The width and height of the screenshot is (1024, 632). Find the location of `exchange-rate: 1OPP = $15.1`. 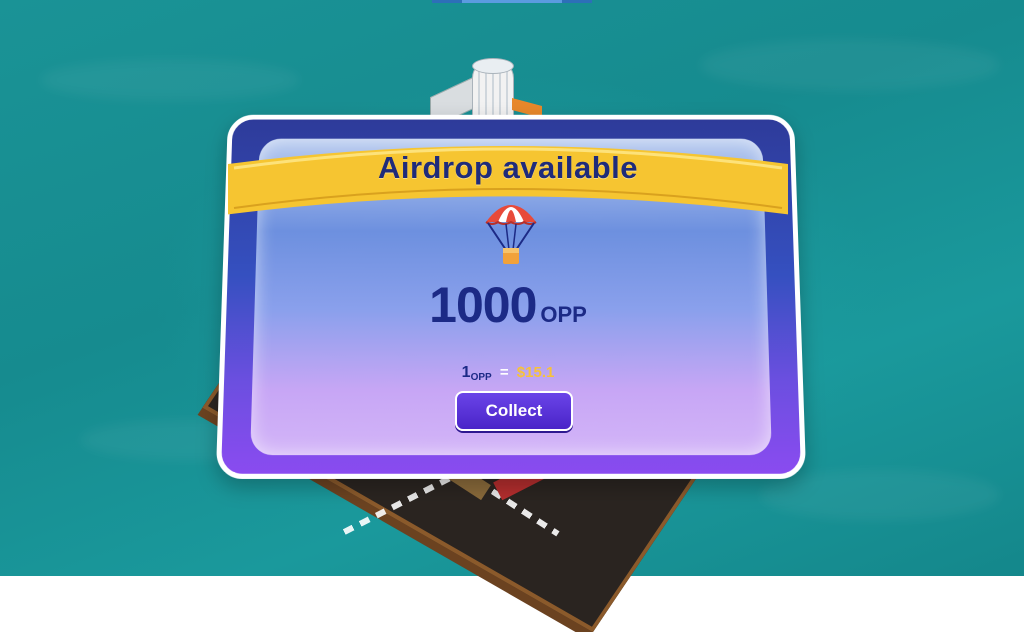

exchange-rate: 1OPP = $15.1 is located at coordinates (508, 373).